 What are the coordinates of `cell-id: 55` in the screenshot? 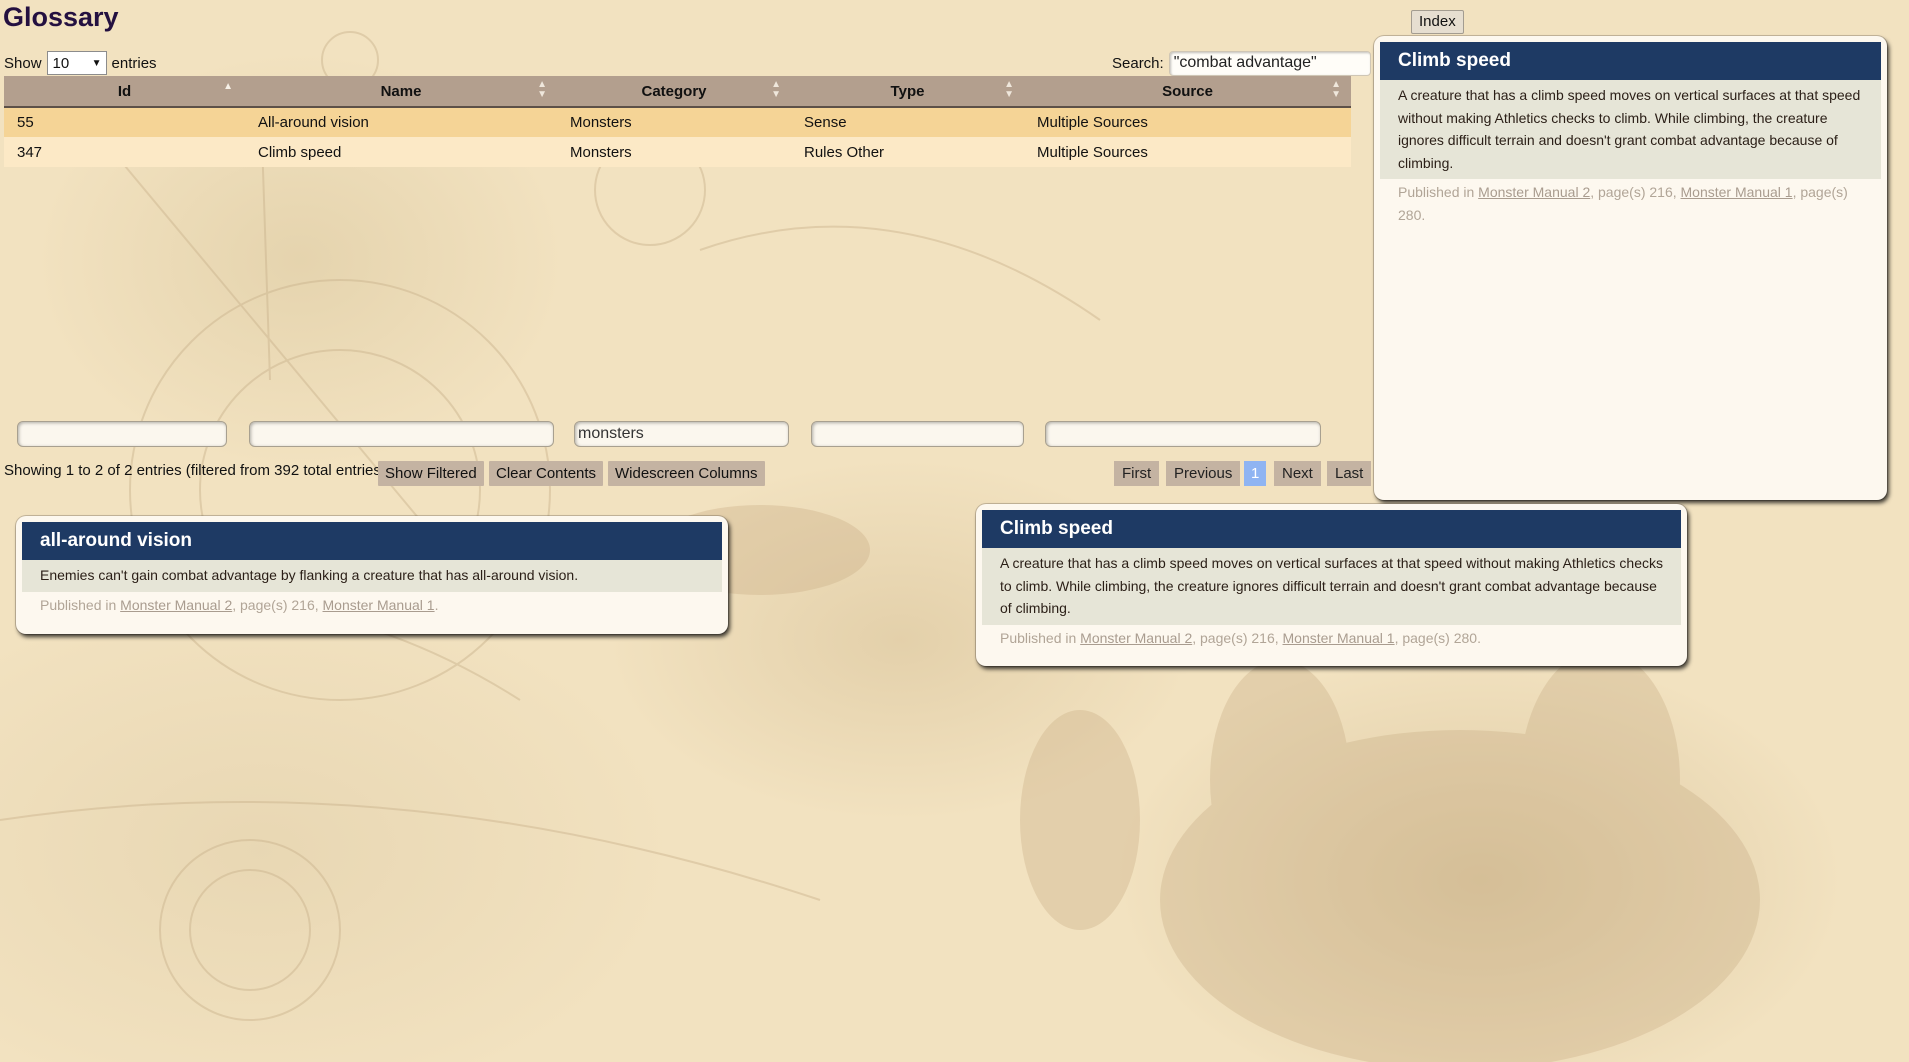 It's located at (124, 122).